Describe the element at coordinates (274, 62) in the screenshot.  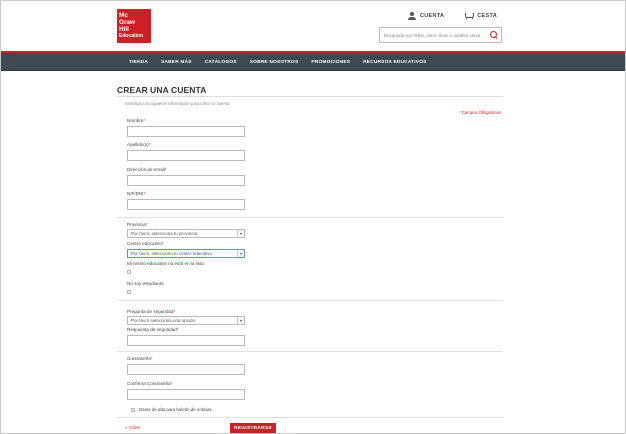
I see `nav-item-sobre-nosotros: SOBRE NOSOTROS` at that location.